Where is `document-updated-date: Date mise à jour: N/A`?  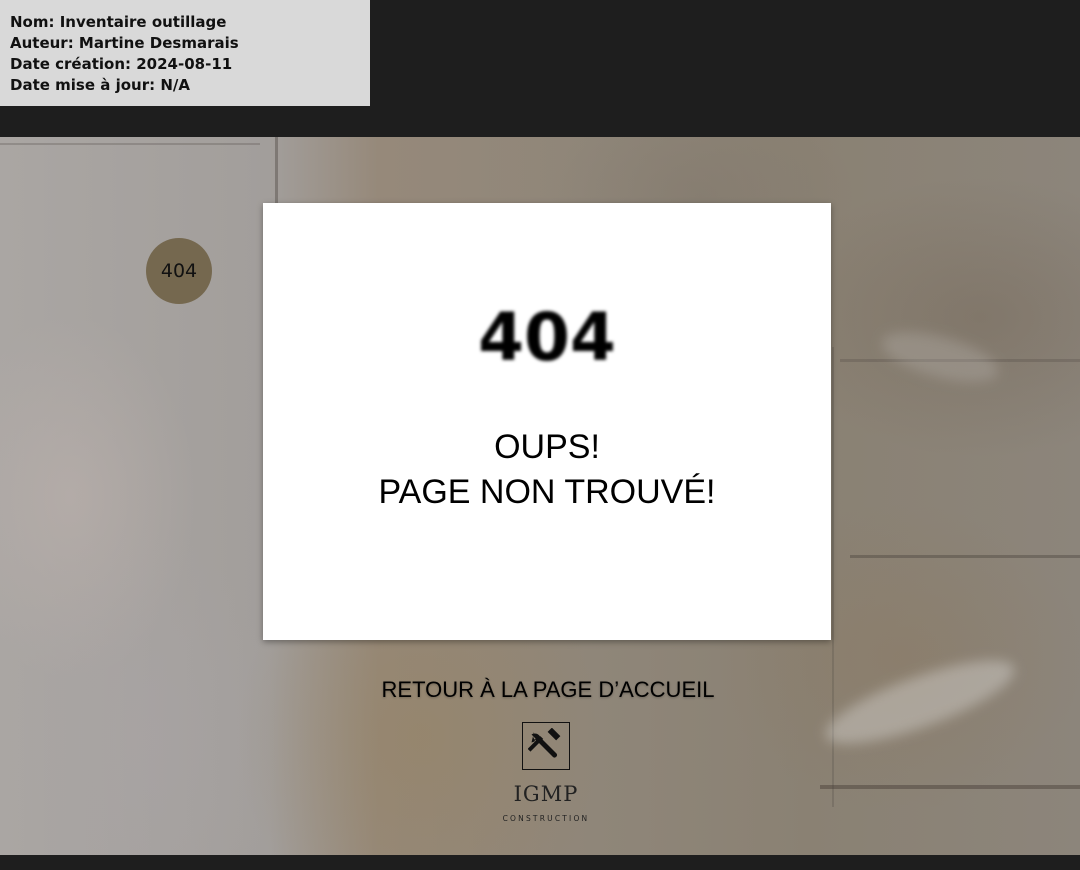
document-updated-date: Date mise à jour: N/A is located at coordinates (100, 85).